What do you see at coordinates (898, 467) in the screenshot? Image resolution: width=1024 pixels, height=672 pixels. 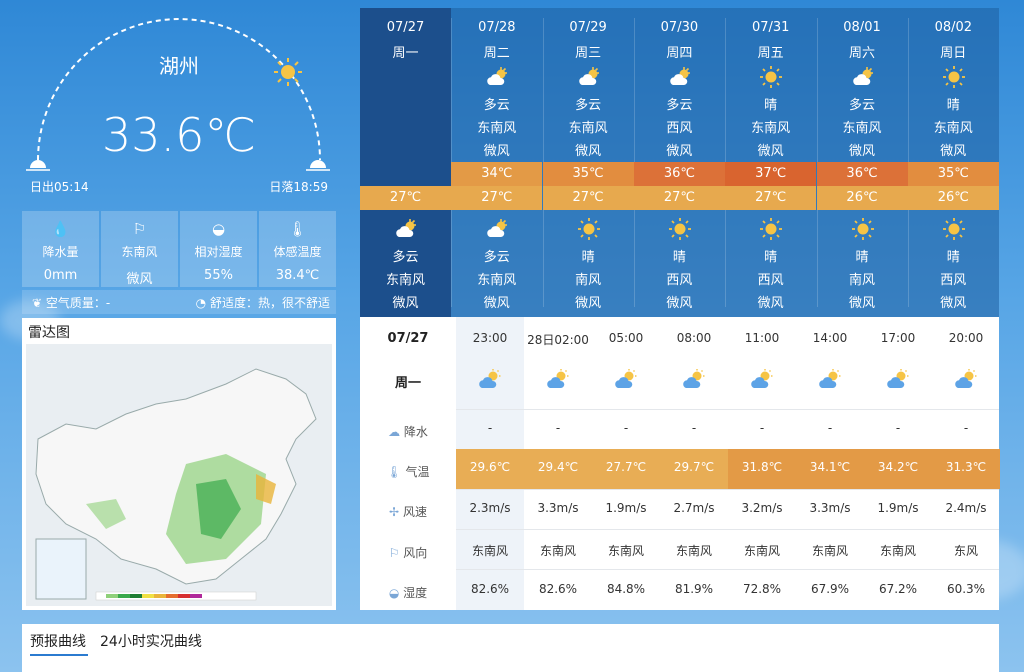 I see `hourly-temperature: 34.2℃` at bounding box center [898, 467].